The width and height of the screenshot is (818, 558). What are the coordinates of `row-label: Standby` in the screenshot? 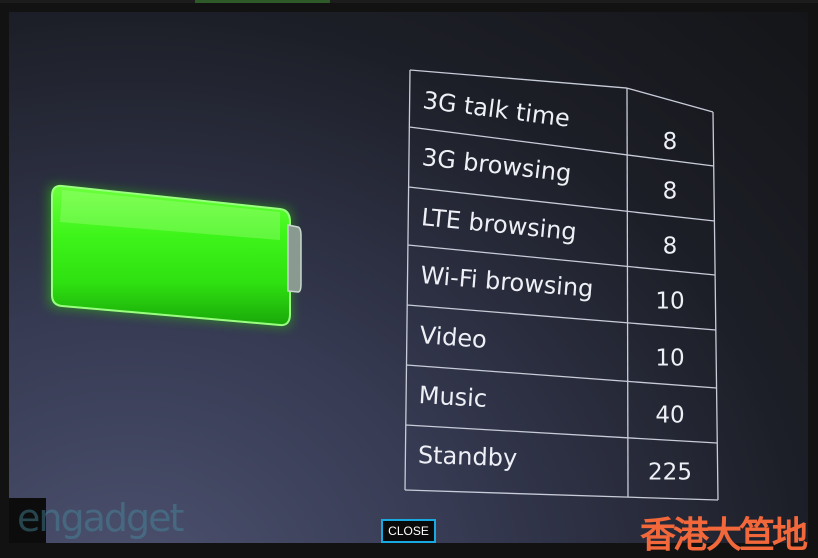 It's located at (468, 456).